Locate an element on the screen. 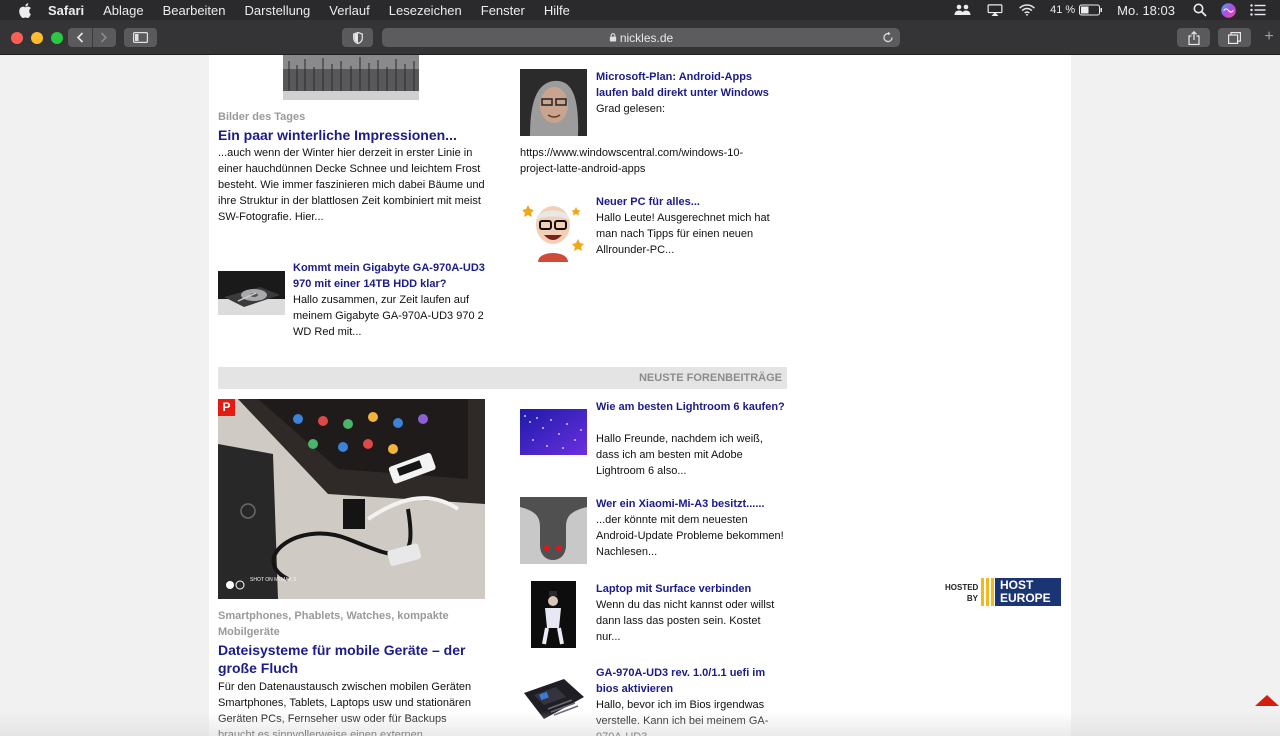  battery-percentage: 41 % is located at coordinates (1063, 10).